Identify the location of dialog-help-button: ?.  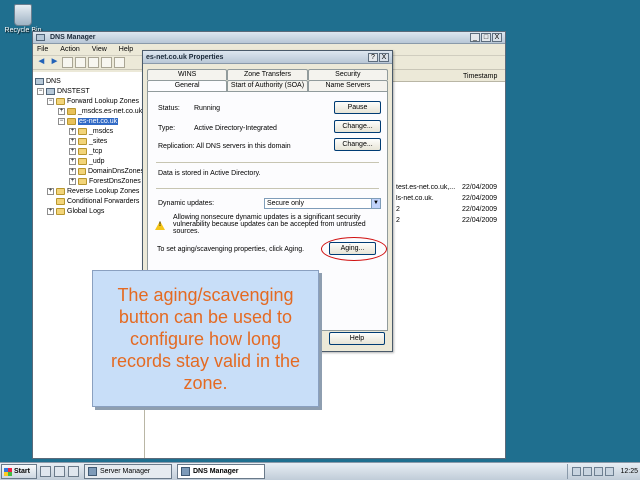
(373, 57).